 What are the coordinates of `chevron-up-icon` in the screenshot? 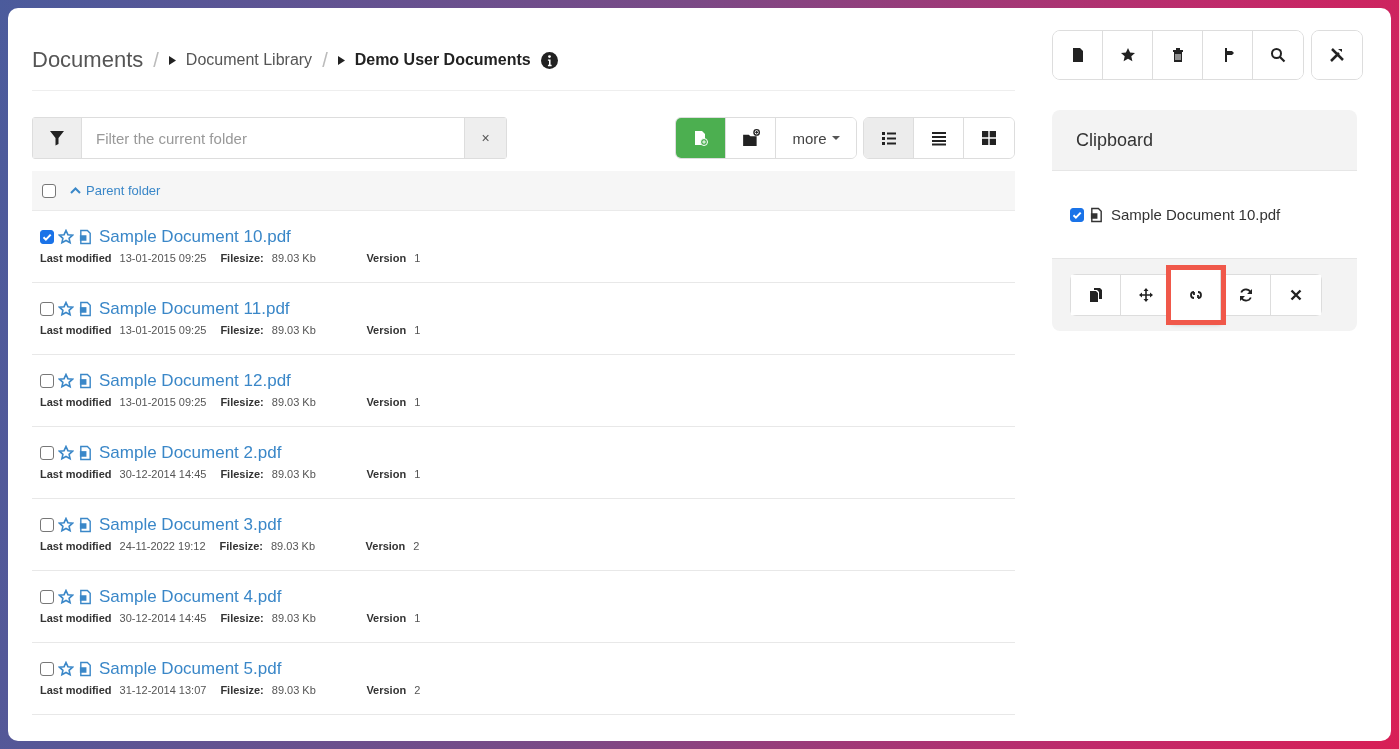 It's located at (75, 190).